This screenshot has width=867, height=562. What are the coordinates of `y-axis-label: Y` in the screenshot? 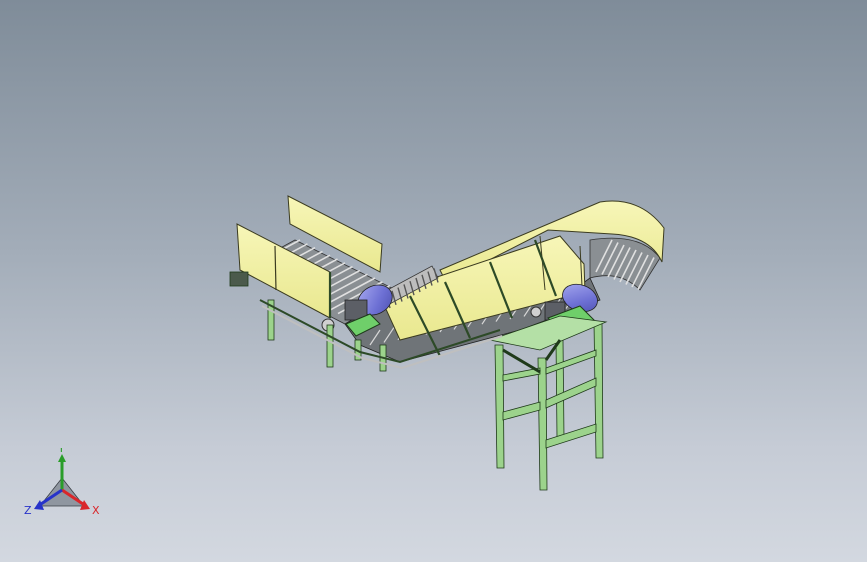 It's located at (61, 451).